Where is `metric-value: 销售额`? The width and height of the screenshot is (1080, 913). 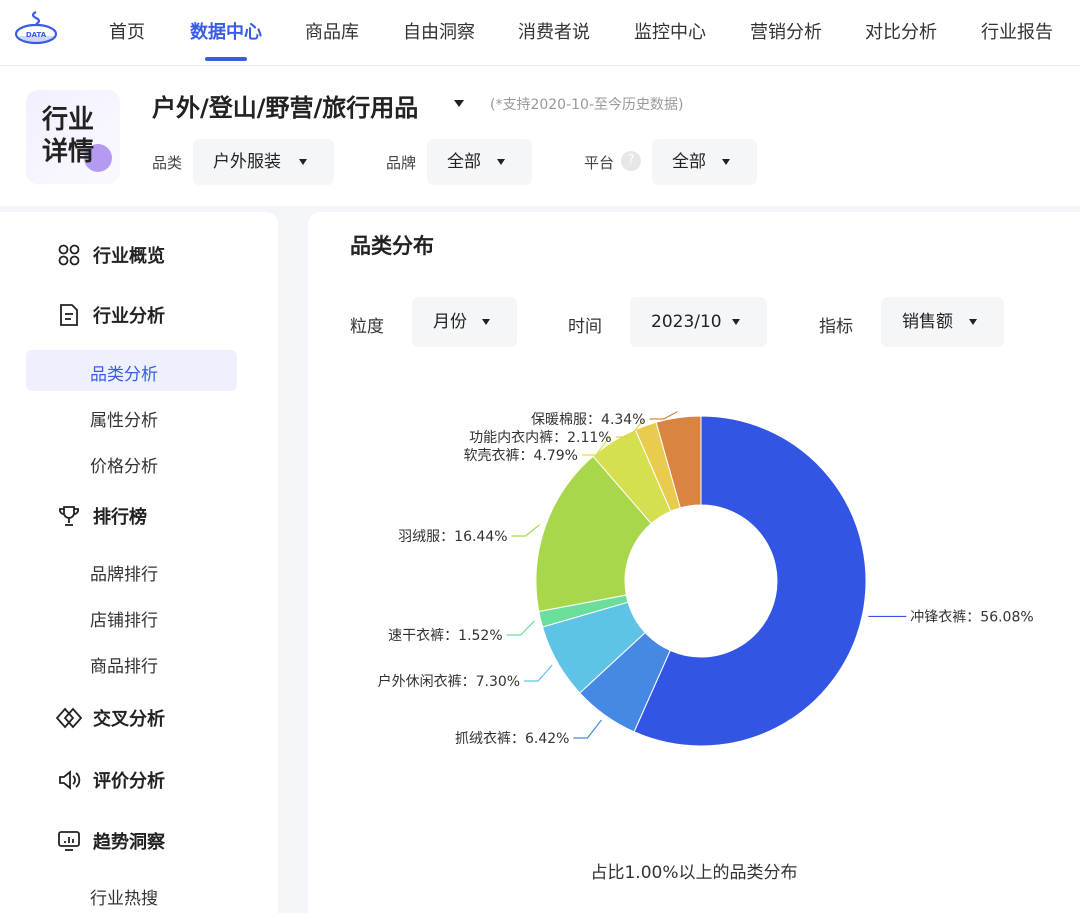
metric-value: 销售额 is located at coordinates (927, 322).